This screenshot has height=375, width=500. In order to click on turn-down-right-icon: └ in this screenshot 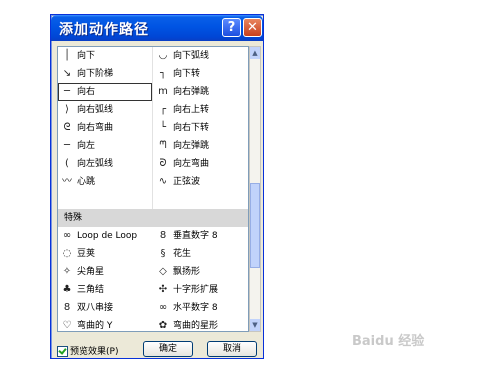, I will do `click(163, 127)`.